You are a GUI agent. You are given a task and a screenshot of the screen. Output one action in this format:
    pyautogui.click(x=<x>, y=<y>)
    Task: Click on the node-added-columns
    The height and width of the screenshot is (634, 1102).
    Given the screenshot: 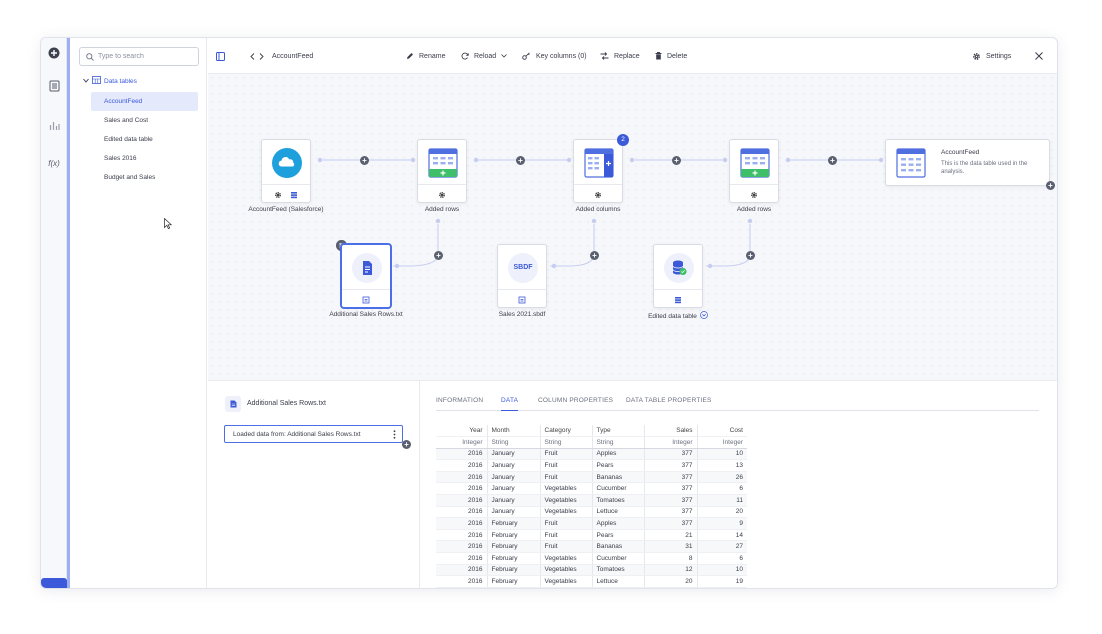 What is the action you would take?
    pyautogui.click(x=598, y=171)
    